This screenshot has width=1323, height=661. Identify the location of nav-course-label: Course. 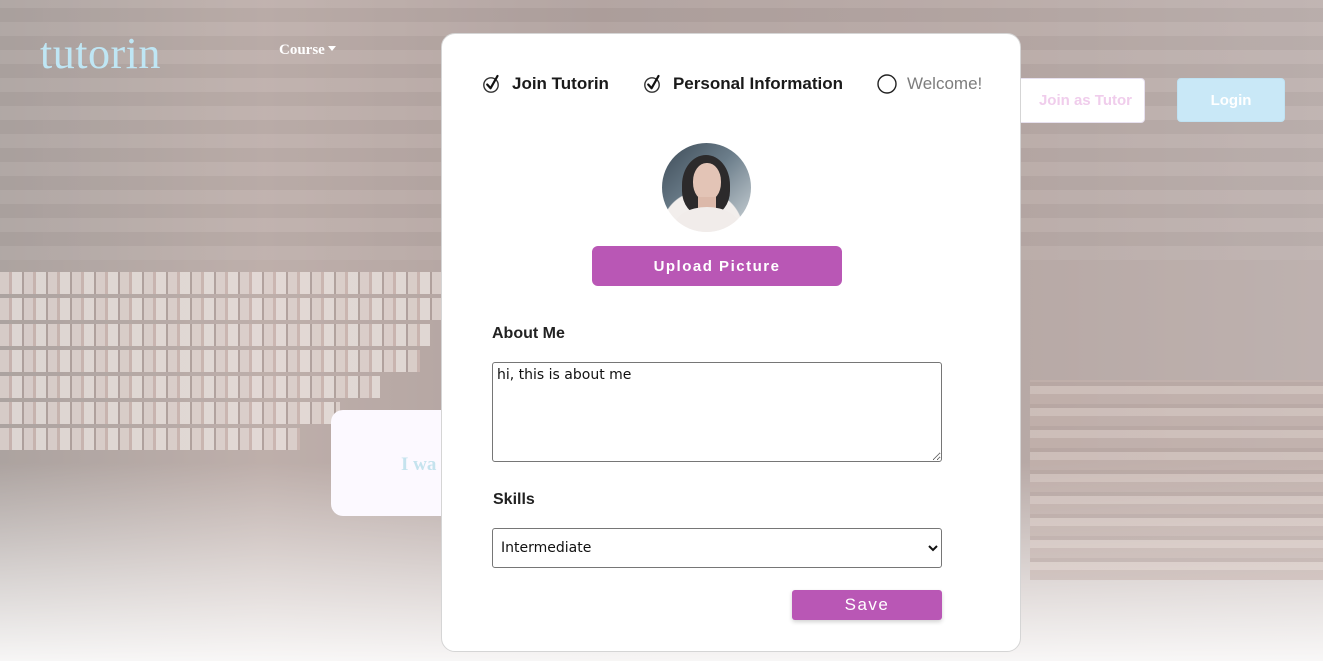
(302, 50).